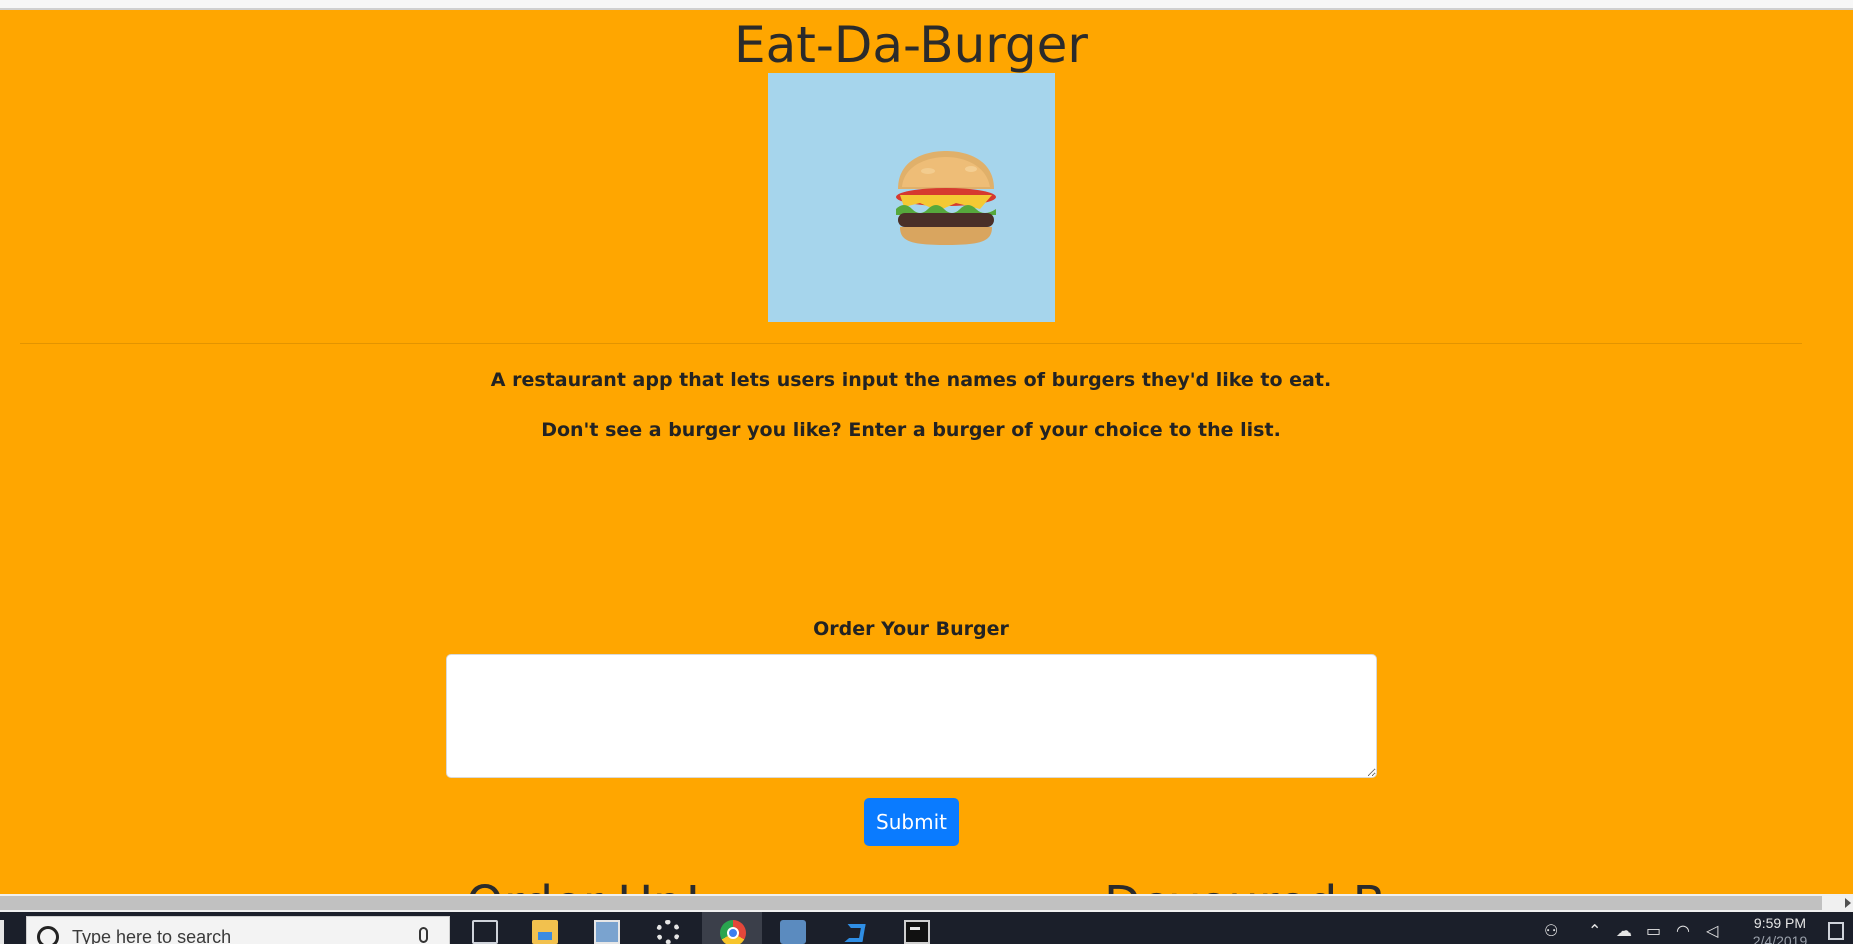 This screenshot has width=1853, height=944. I want to click on devoured-heading: Devoured B, so click(1245, 887).